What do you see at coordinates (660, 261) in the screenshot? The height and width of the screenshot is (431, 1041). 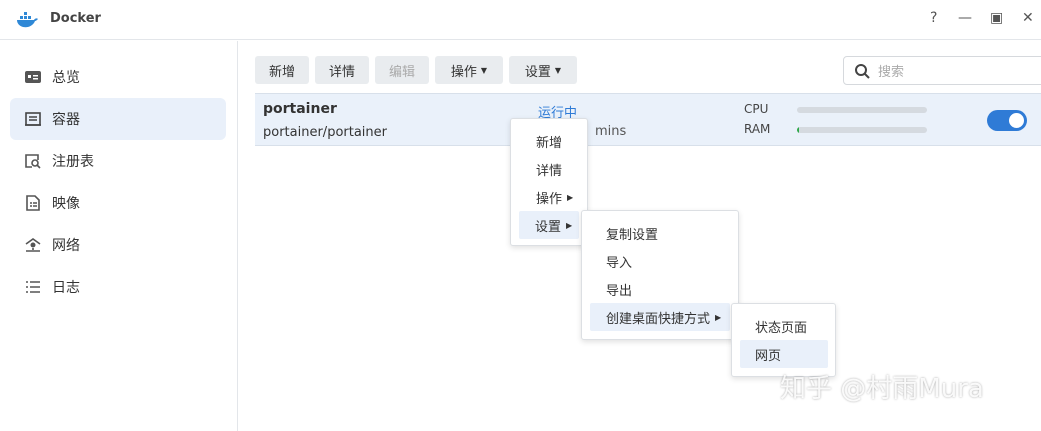 I see `menu-item-import: 导入` at bounding box center [660, 261].